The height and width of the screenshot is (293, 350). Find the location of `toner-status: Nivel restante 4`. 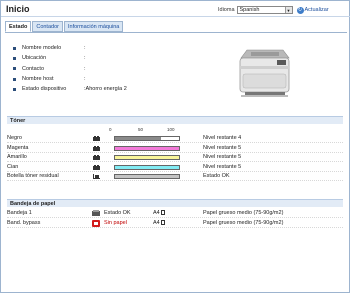

toner-status: Nivel restante 4 is located at coordinates (222, 138).